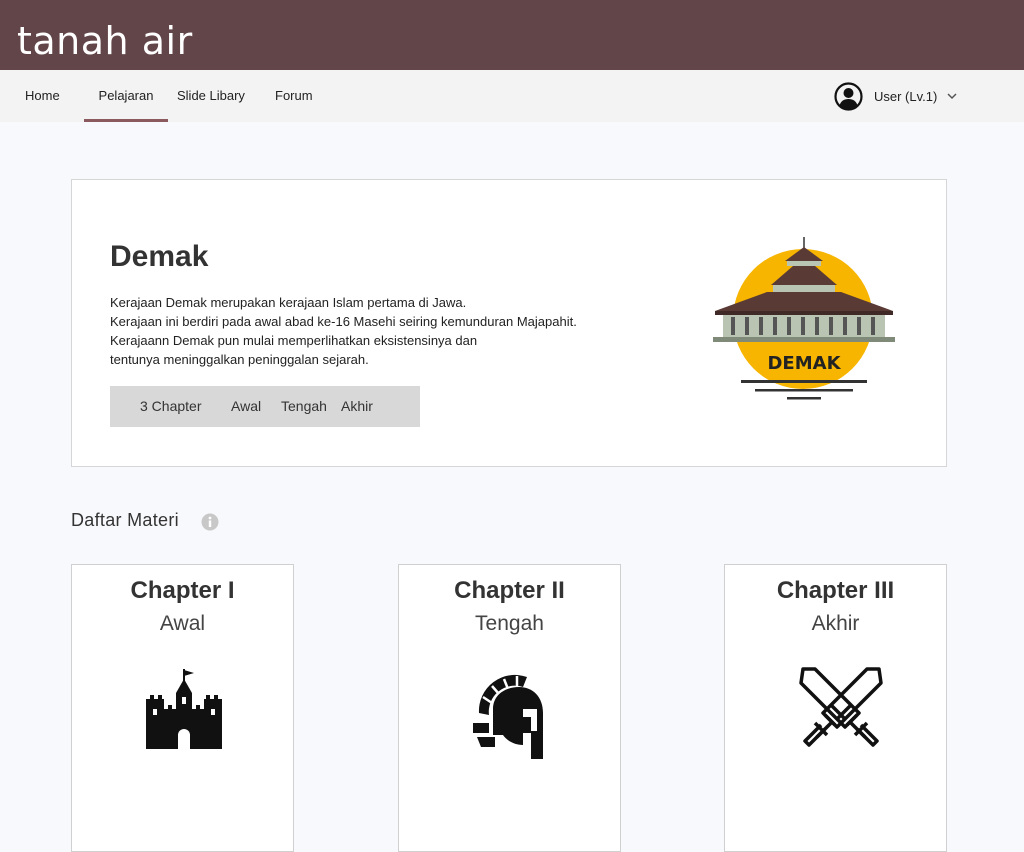 This screenshot has height=852, width=1024. I want to click on materials-section-title: Daftar Materi, so click(125, 520).